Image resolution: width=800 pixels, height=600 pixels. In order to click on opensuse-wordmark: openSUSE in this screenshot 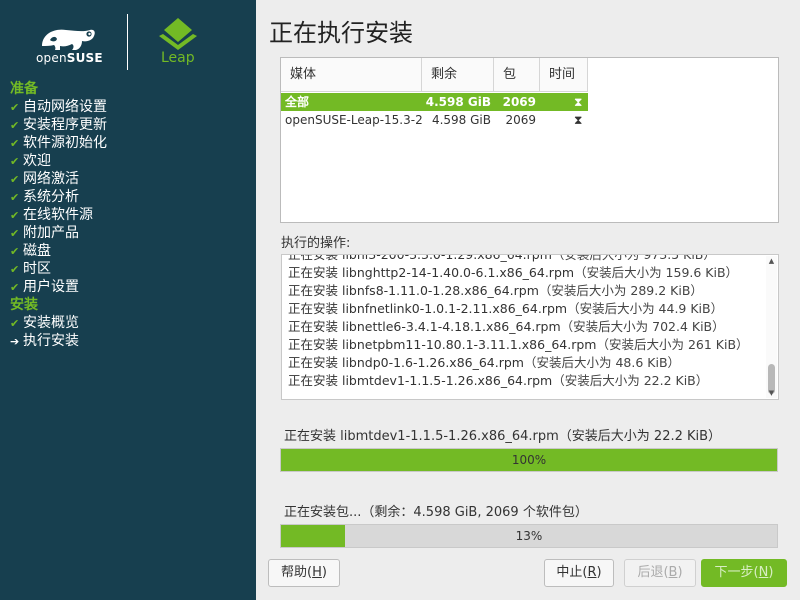, I will do `click(69, 58)`.